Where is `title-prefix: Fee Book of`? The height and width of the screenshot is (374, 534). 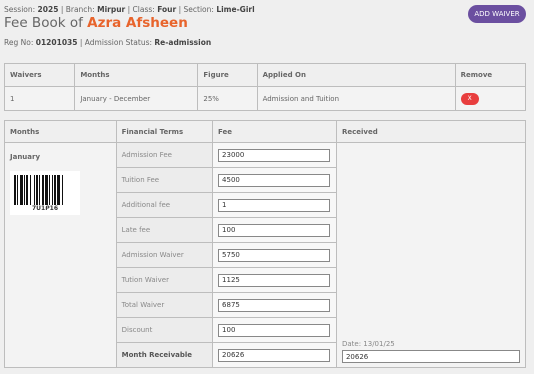 title-prefix: Fee Book of is located at coordinates (43, 23).